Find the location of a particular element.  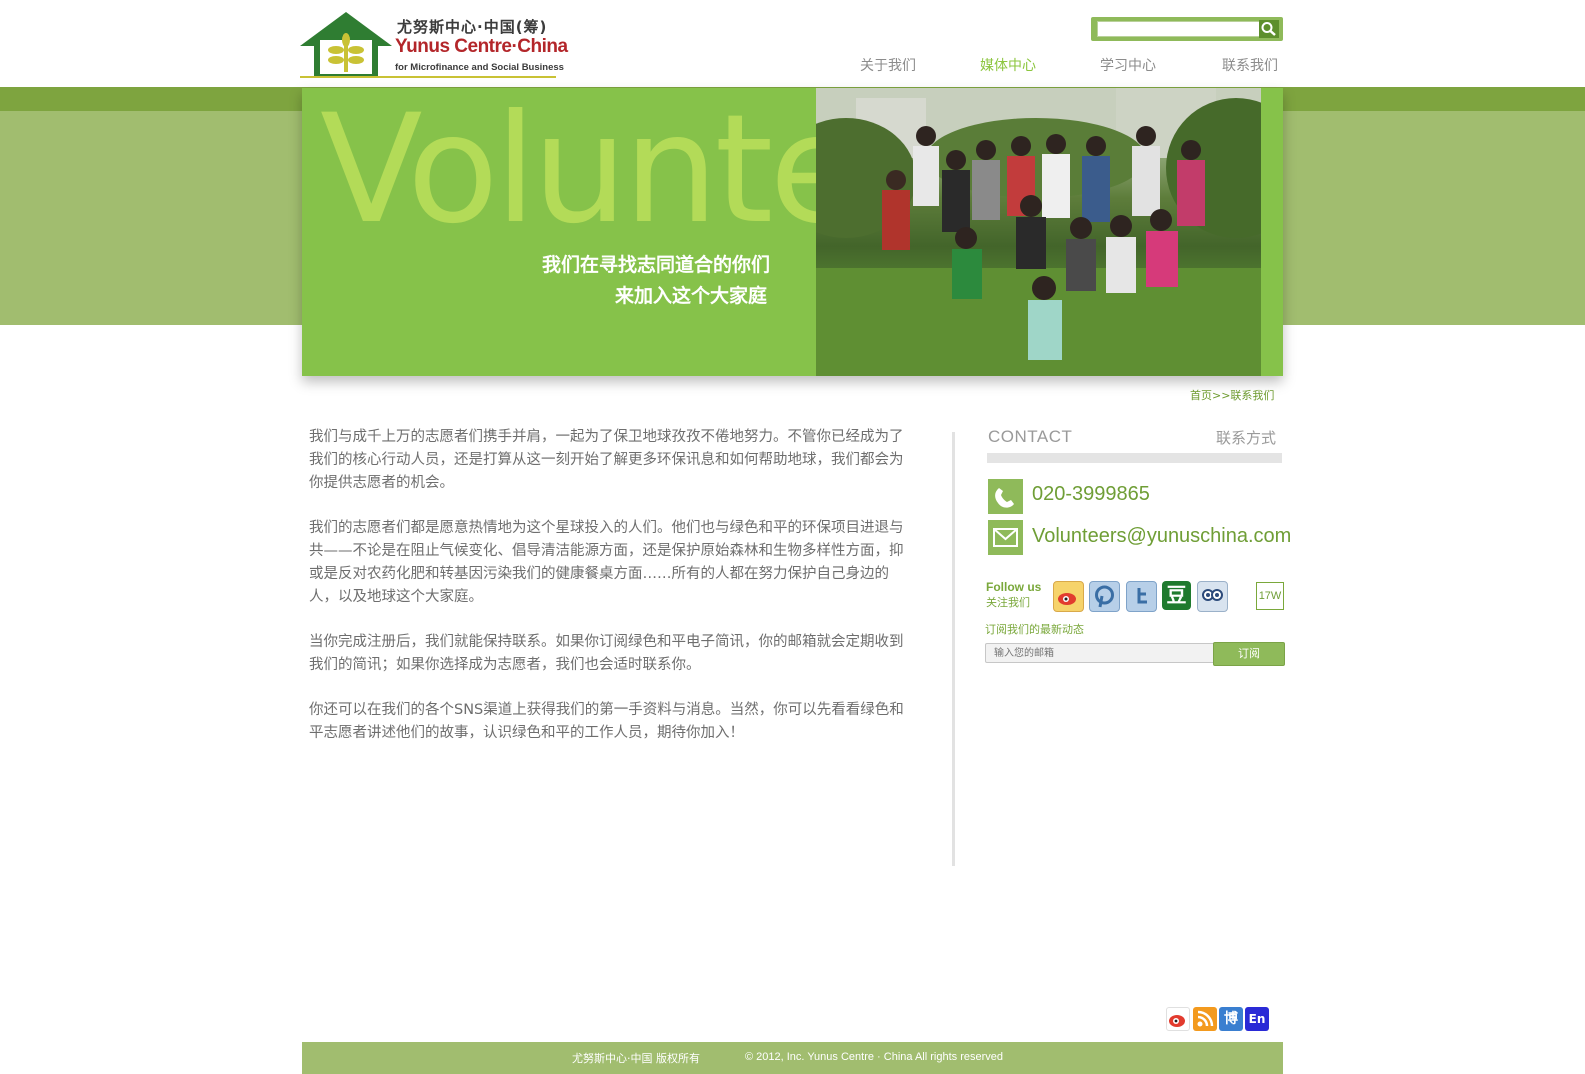

contact-heading-cn: 联系方式 is located at coordinates (1246, 438).